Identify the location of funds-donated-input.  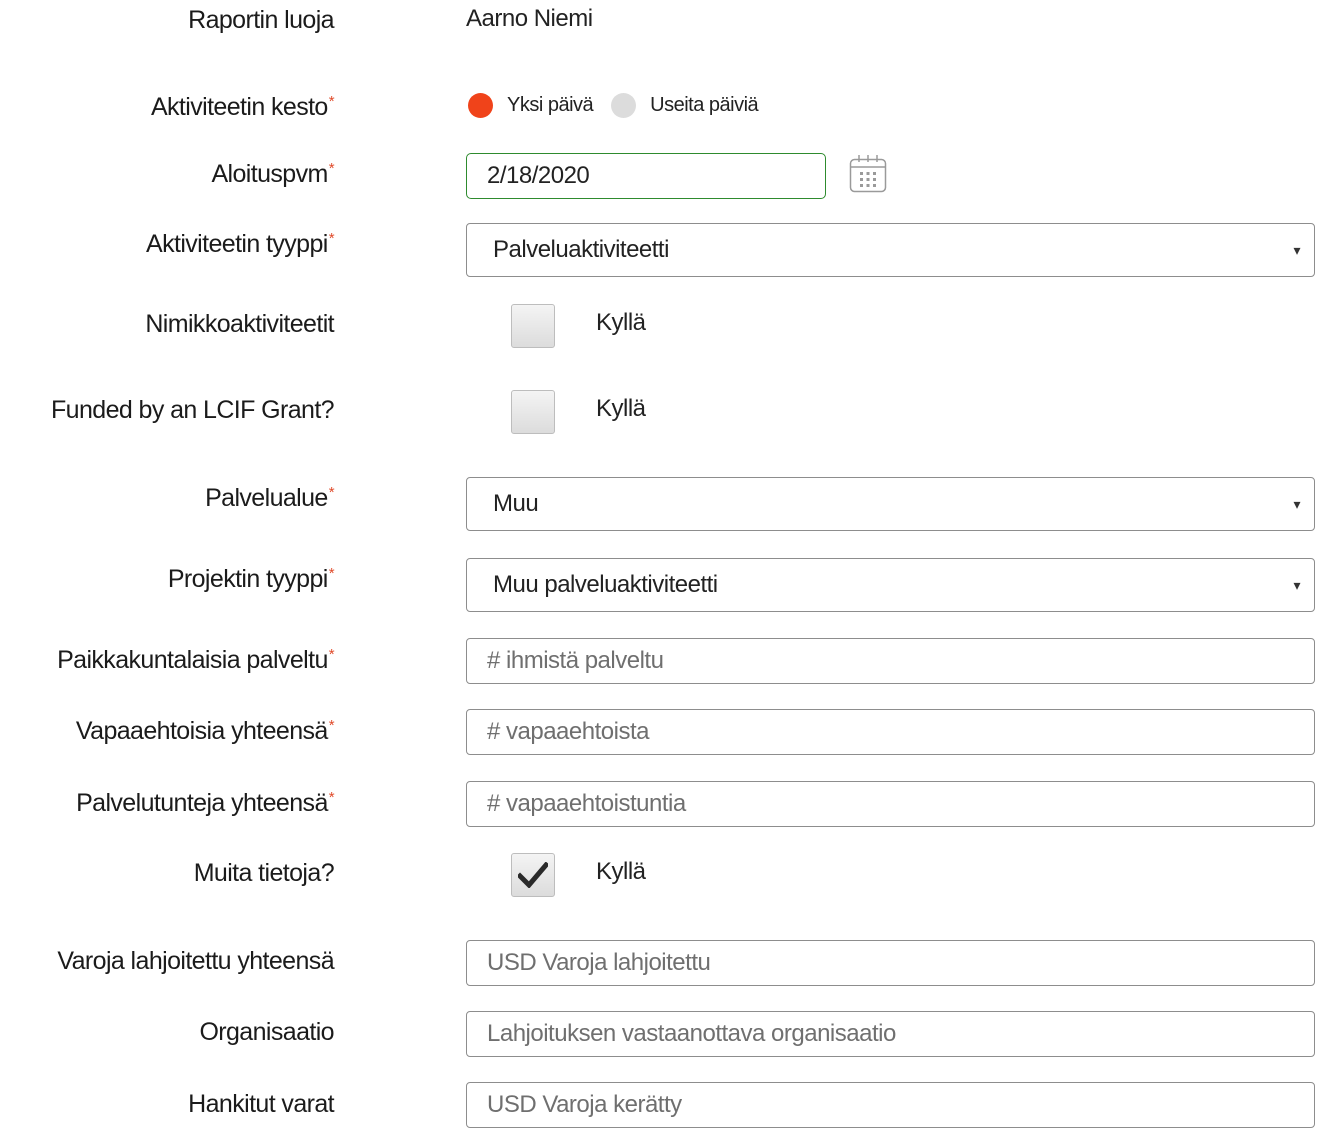
(890, 963).